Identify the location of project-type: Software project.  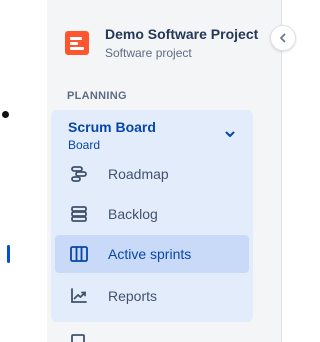
(148, 53).